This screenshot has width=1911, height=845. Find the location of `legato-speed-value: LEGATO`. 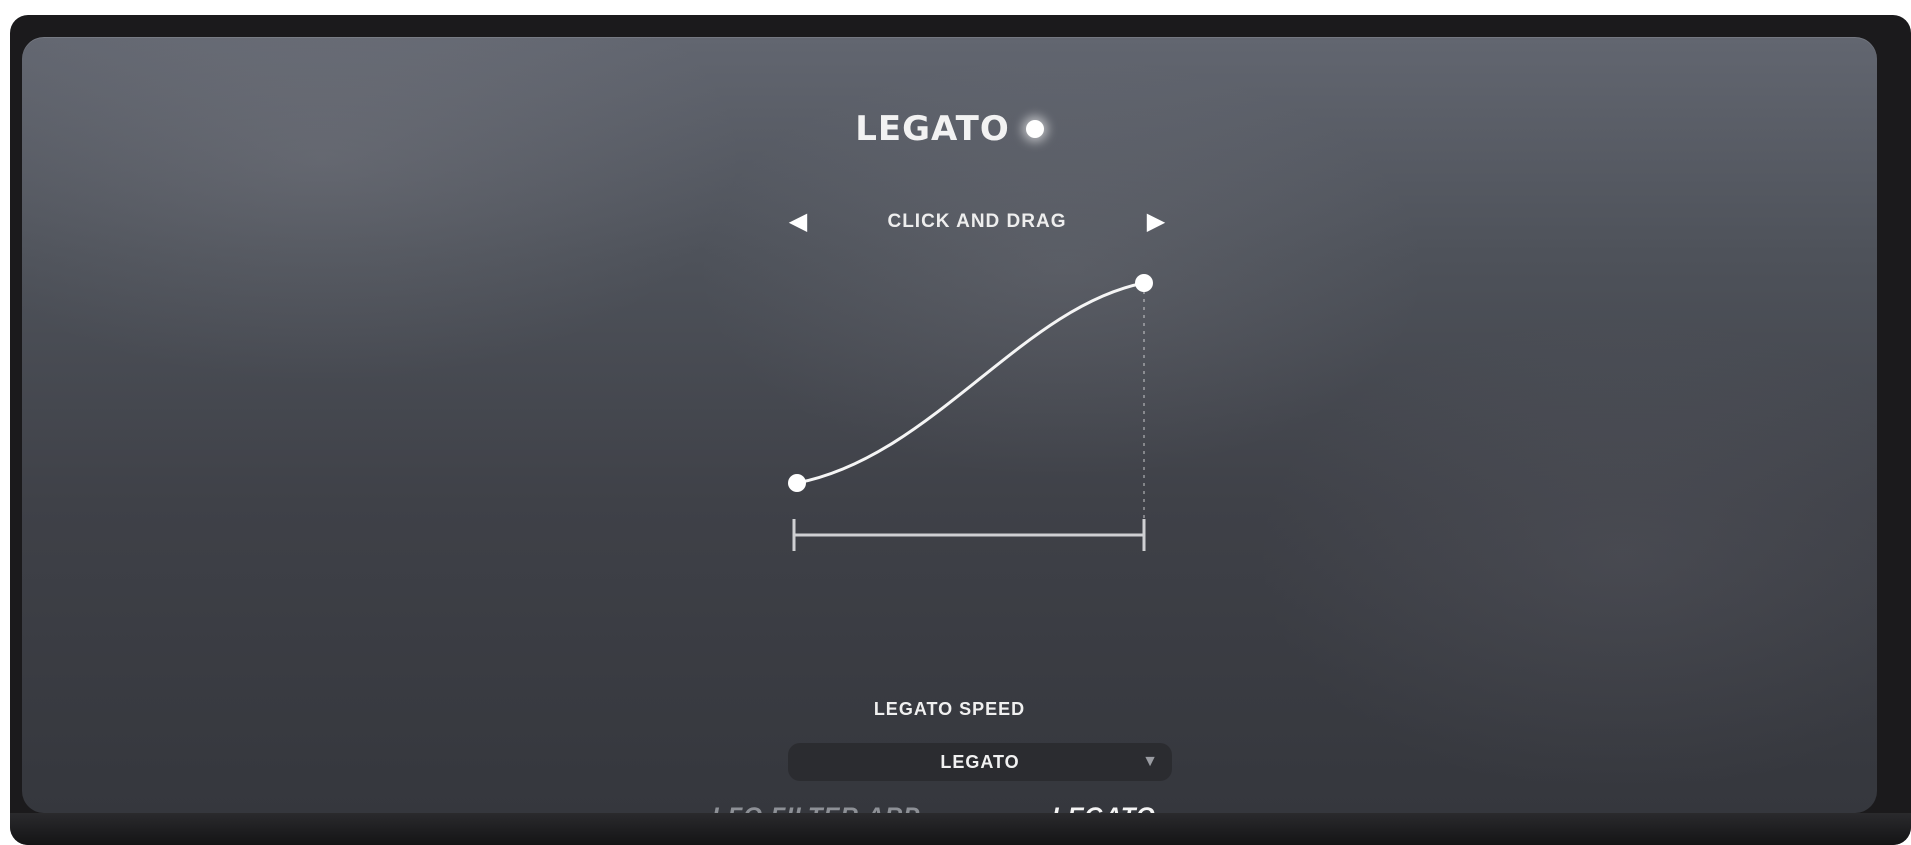

legato-speed-value: LEGATO is located at coordinates (980, 761).